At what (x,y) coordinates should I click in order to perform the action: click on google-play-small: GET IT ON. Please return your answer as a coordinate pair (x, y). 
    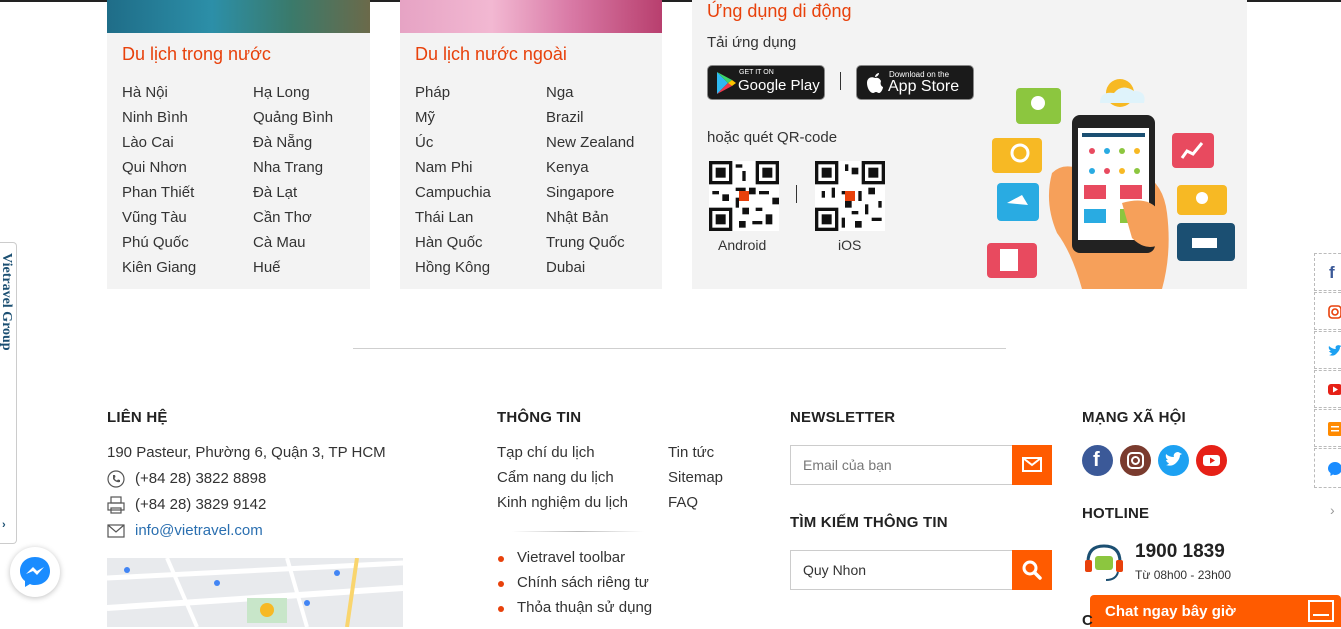
    Looking at the image, I should click on (756, 72).